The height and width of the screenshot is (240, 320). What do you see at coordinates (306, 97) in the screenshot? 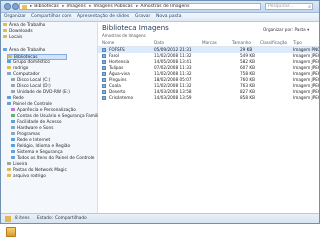
I see `file-type: Imagem JPEG` at bounding box center [306, 97].